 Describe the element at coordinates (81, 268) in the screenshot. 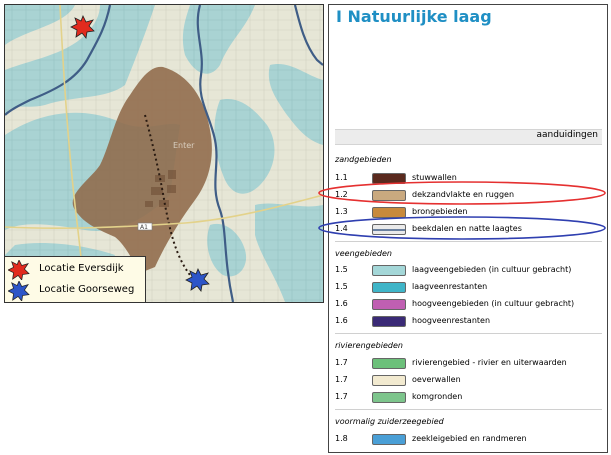

I see `location-label: Locatie Eversdijk` at that location.